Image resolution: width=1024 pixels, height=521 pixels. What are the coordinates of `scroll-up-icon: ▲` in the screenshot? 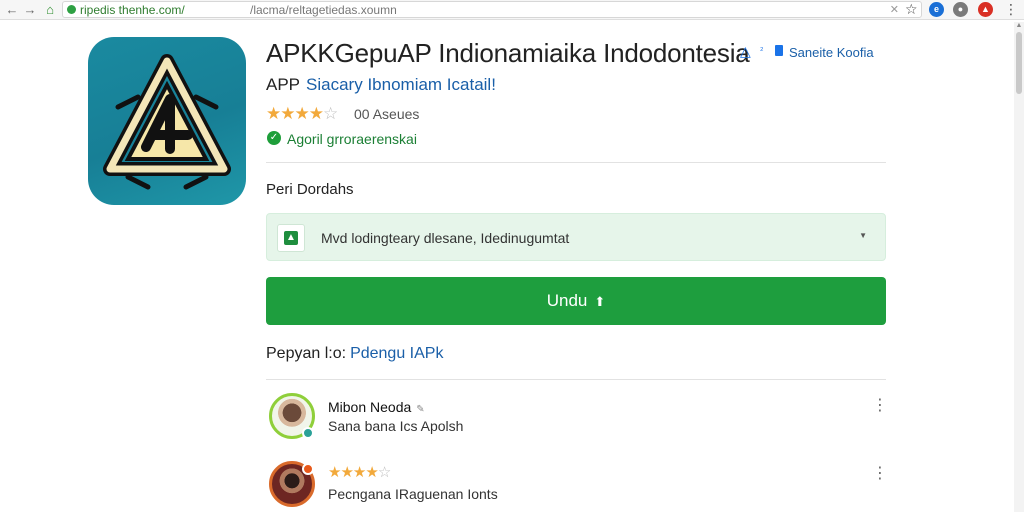 It's located at (1019, 26).